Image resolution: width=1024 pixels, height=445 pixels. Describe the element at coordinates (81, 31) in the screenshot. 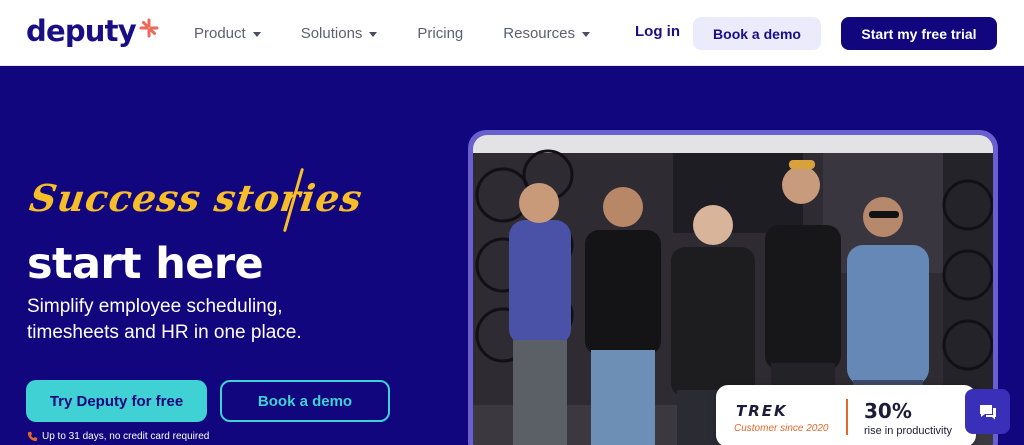

I see `logo-wordmark: deputy` at that location.